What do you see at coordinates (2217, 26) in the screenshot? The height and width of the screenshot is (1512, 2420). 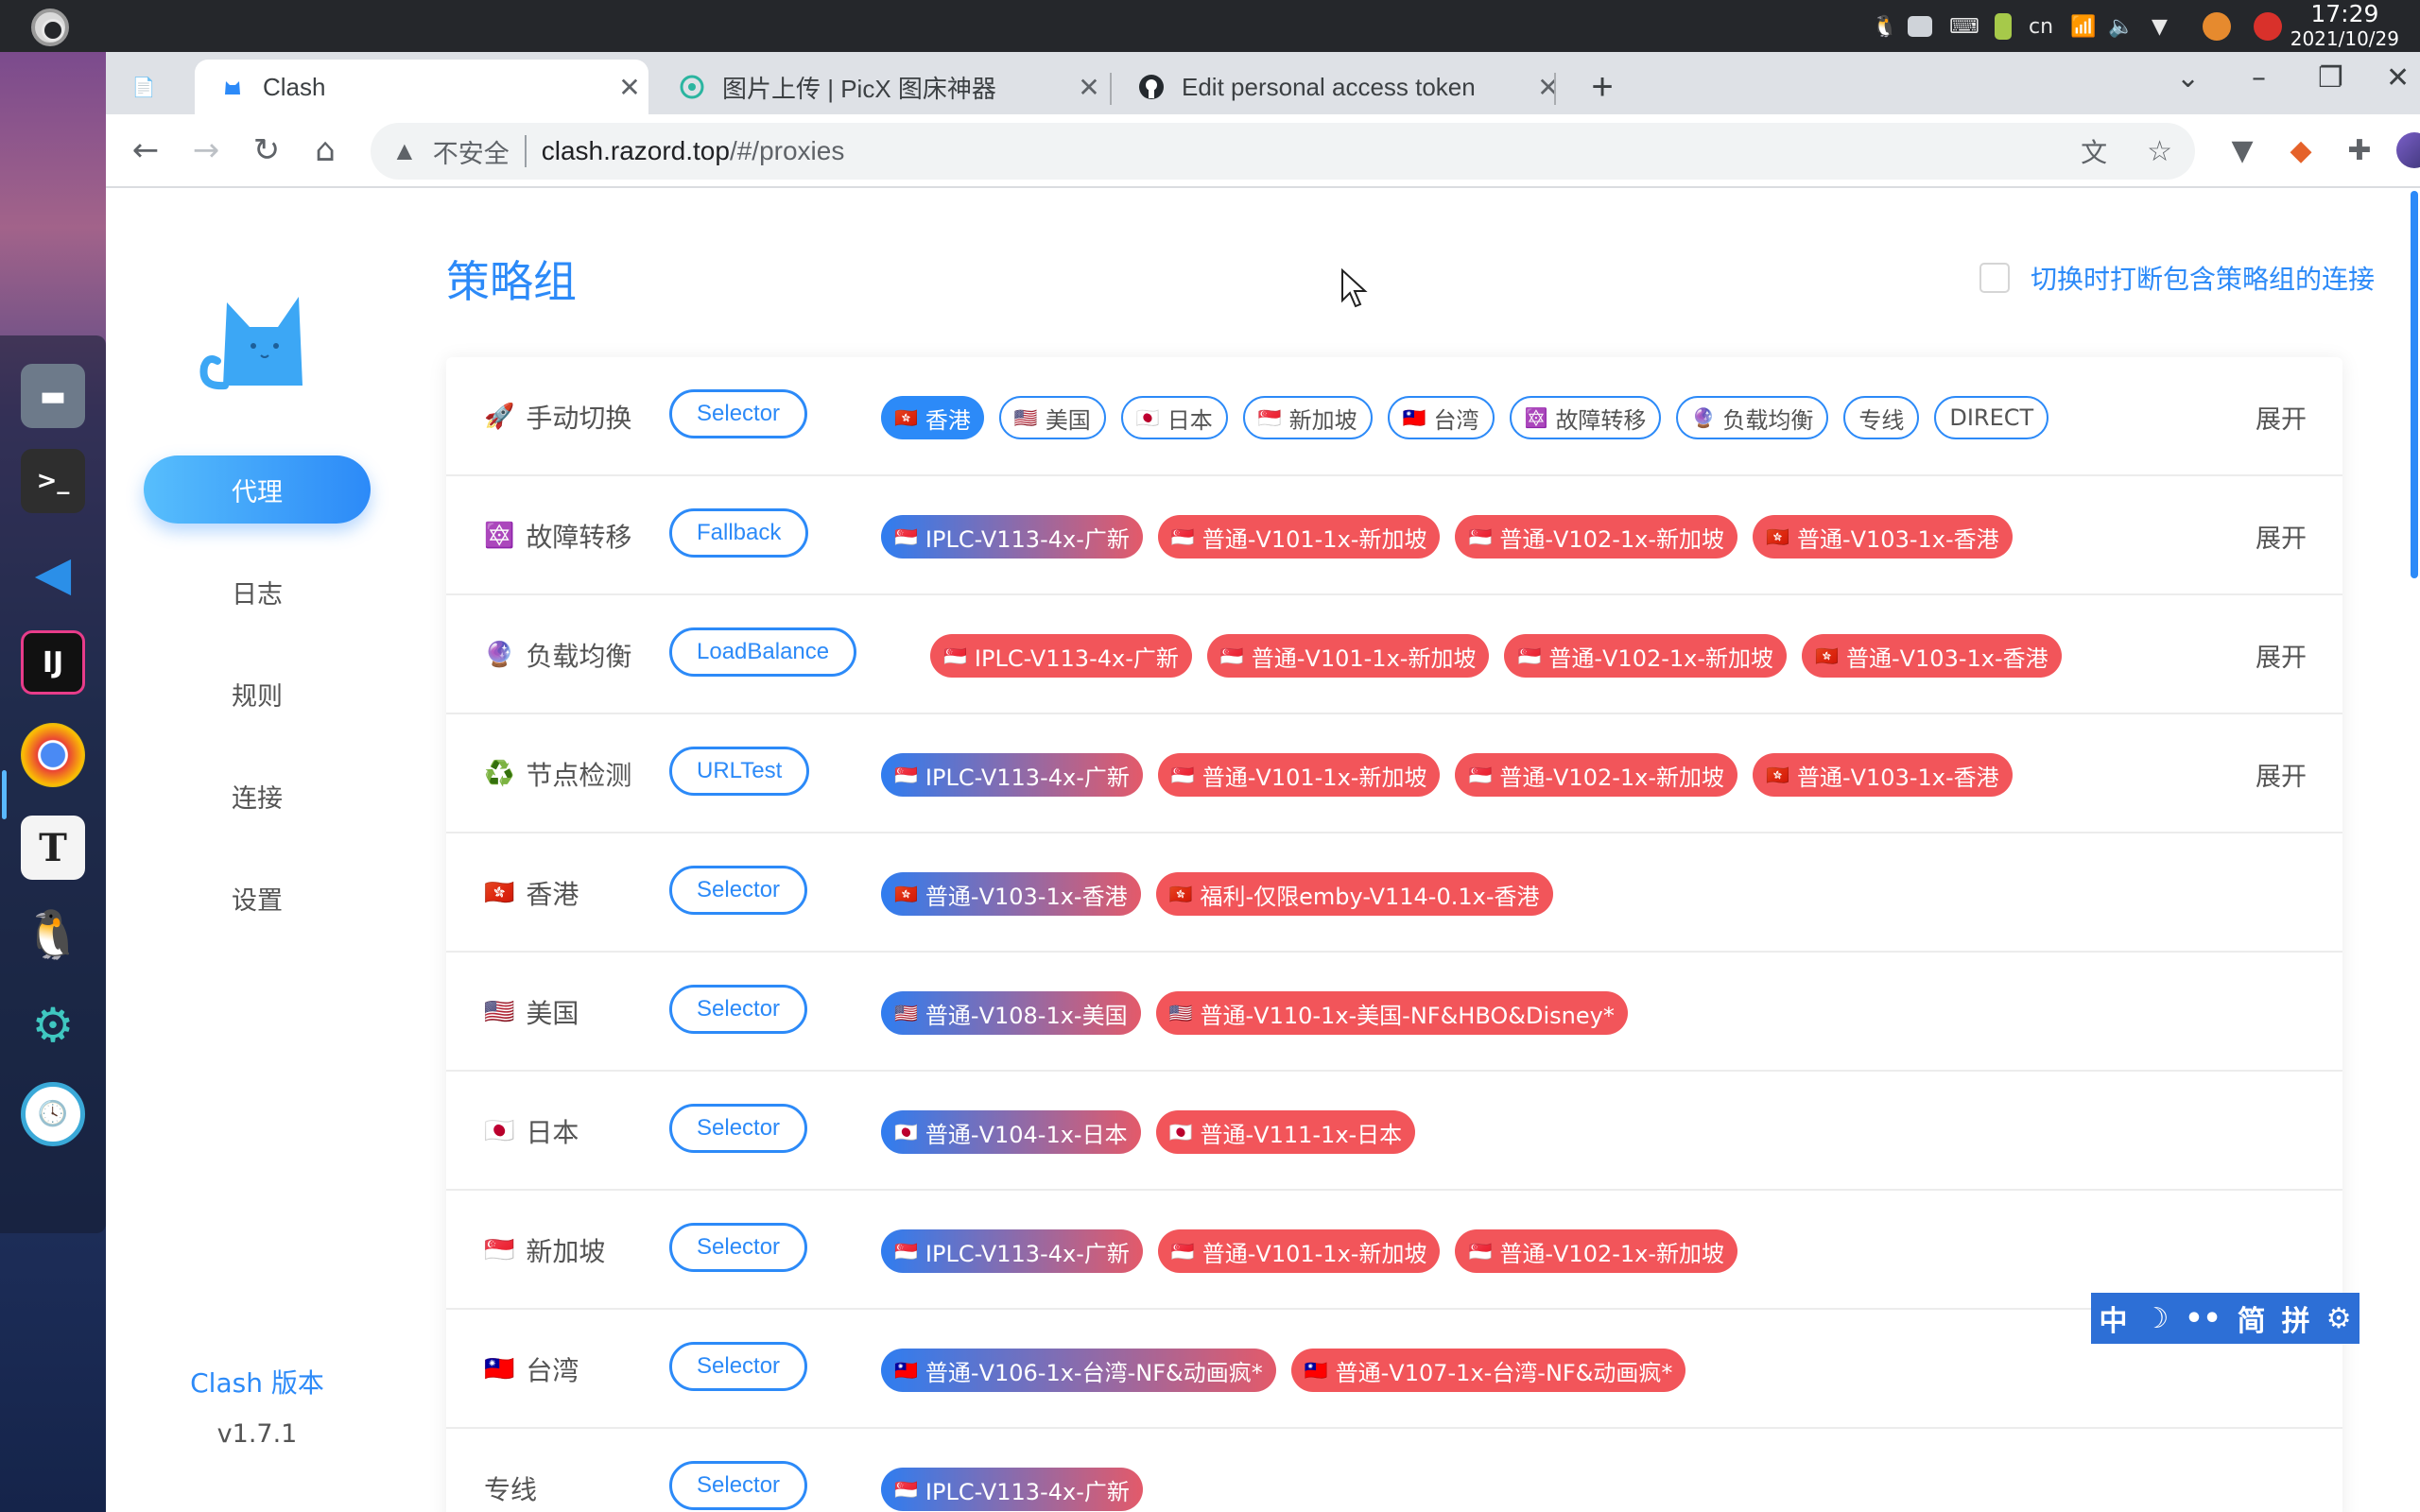 I see `lock-tray-icon` at bounding box center [2217, 26].